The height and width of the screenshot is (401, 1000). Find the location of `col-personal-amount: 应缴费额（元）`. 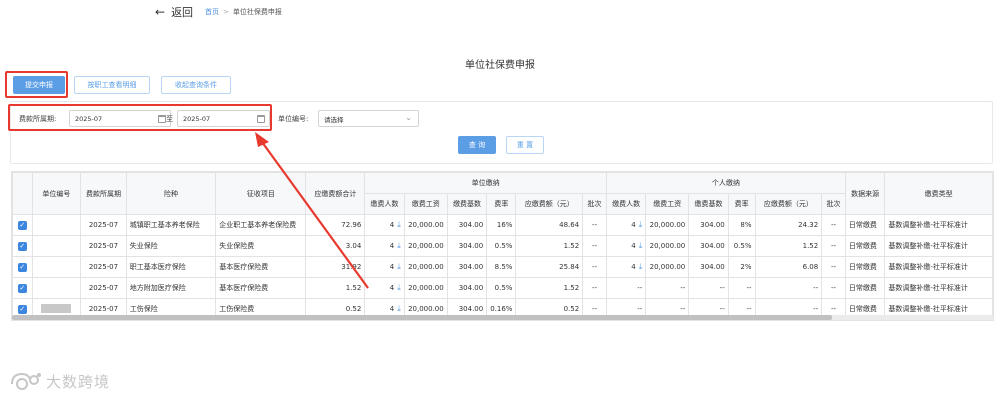

col-personal-amount: 应缴费额（元） is located at coordinates (788, 204).